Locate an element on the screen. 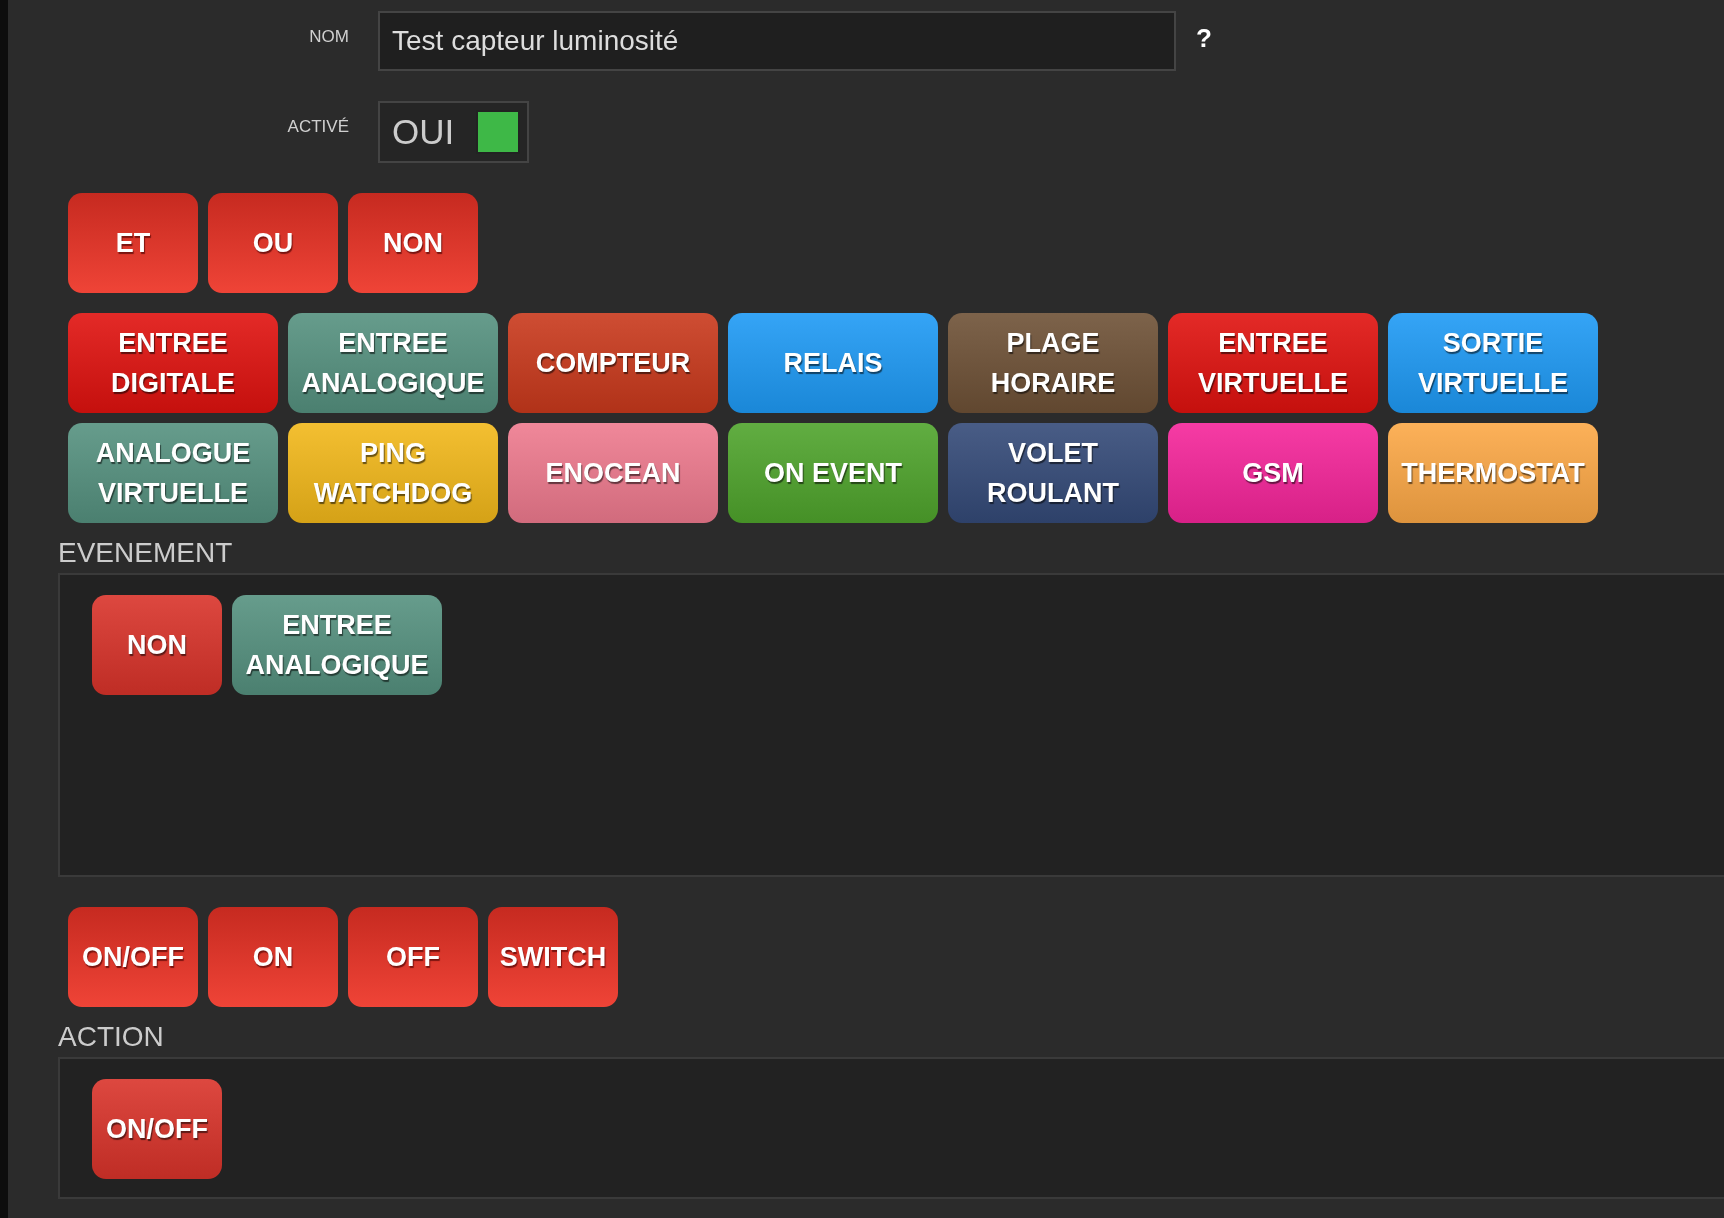  section-title: EVENEMENT is located at coordinates (146, 553).